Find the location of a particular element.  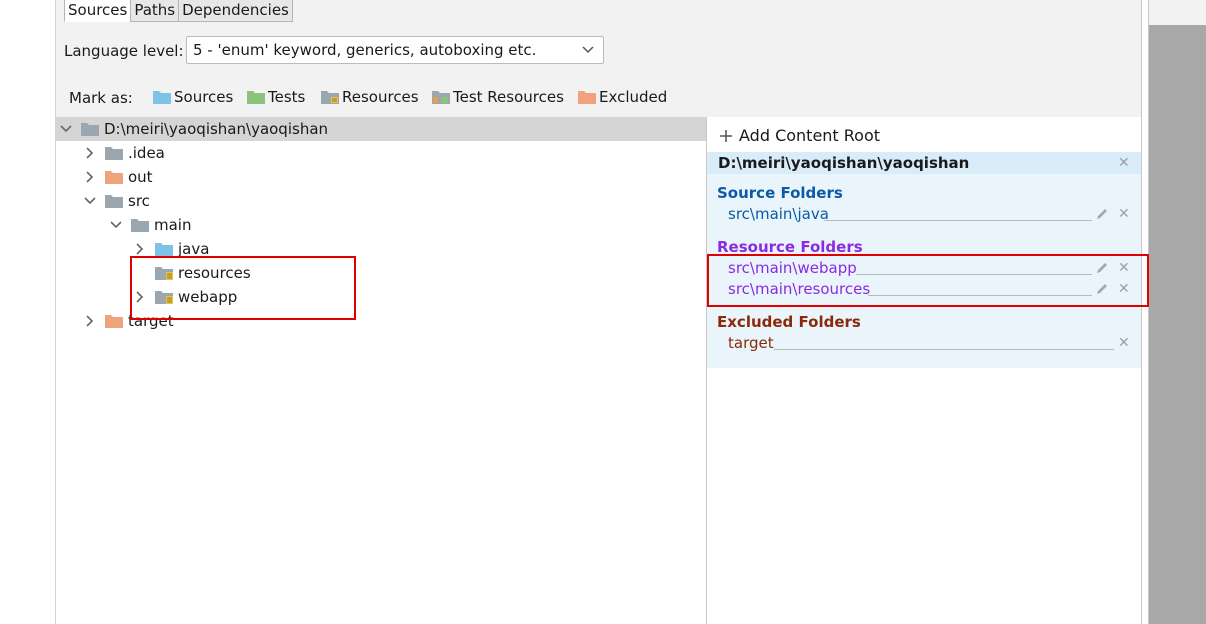

tab-dependencies: Dependencies is located at coordinates (235, 11).